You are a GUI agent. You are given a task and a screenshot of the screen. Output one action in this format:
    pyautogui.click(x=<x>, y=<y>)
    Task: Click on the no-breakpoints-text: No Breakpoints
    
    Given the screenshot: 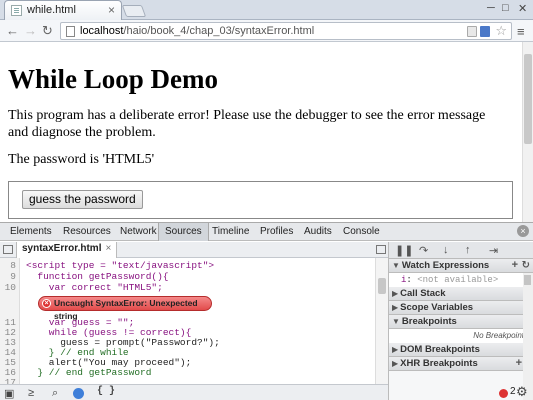 What is the action you would take?
    pyautogui.click(x=461, y=336)
    